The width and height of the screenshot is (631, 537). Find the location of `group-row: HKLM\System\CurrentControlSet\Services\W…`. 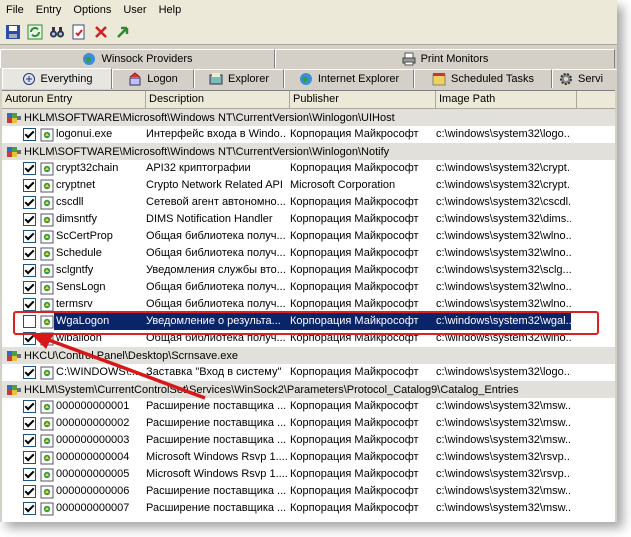

group-row: HKLM\System\CurrentControlSet\Services\W… is located at coordinates (308, 389).